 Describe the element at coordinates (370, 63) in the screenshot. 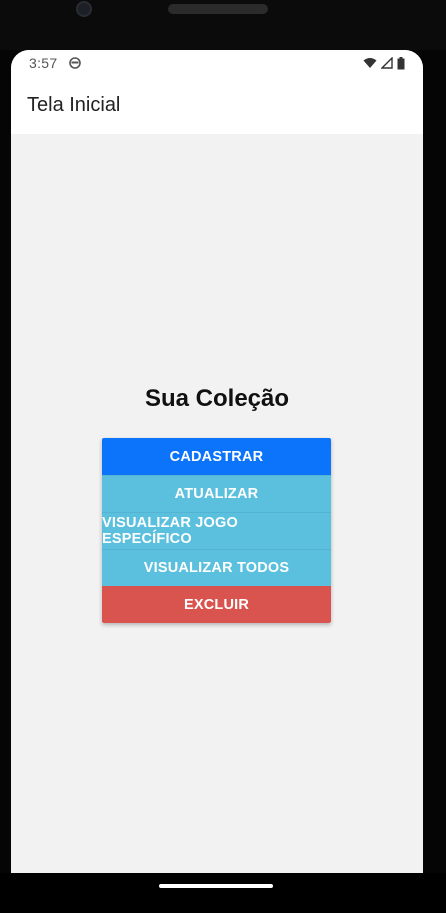

I see `wifi-icon` at that location.